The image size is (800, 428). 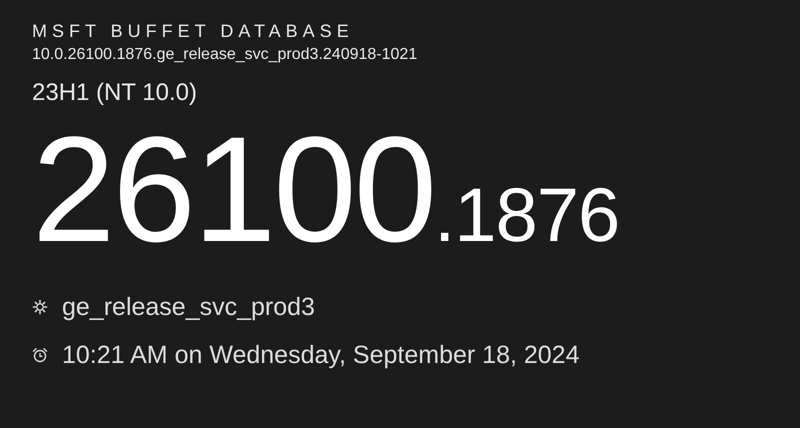 I want to click on alarm-clock-icon, so click(x=40, y=355).